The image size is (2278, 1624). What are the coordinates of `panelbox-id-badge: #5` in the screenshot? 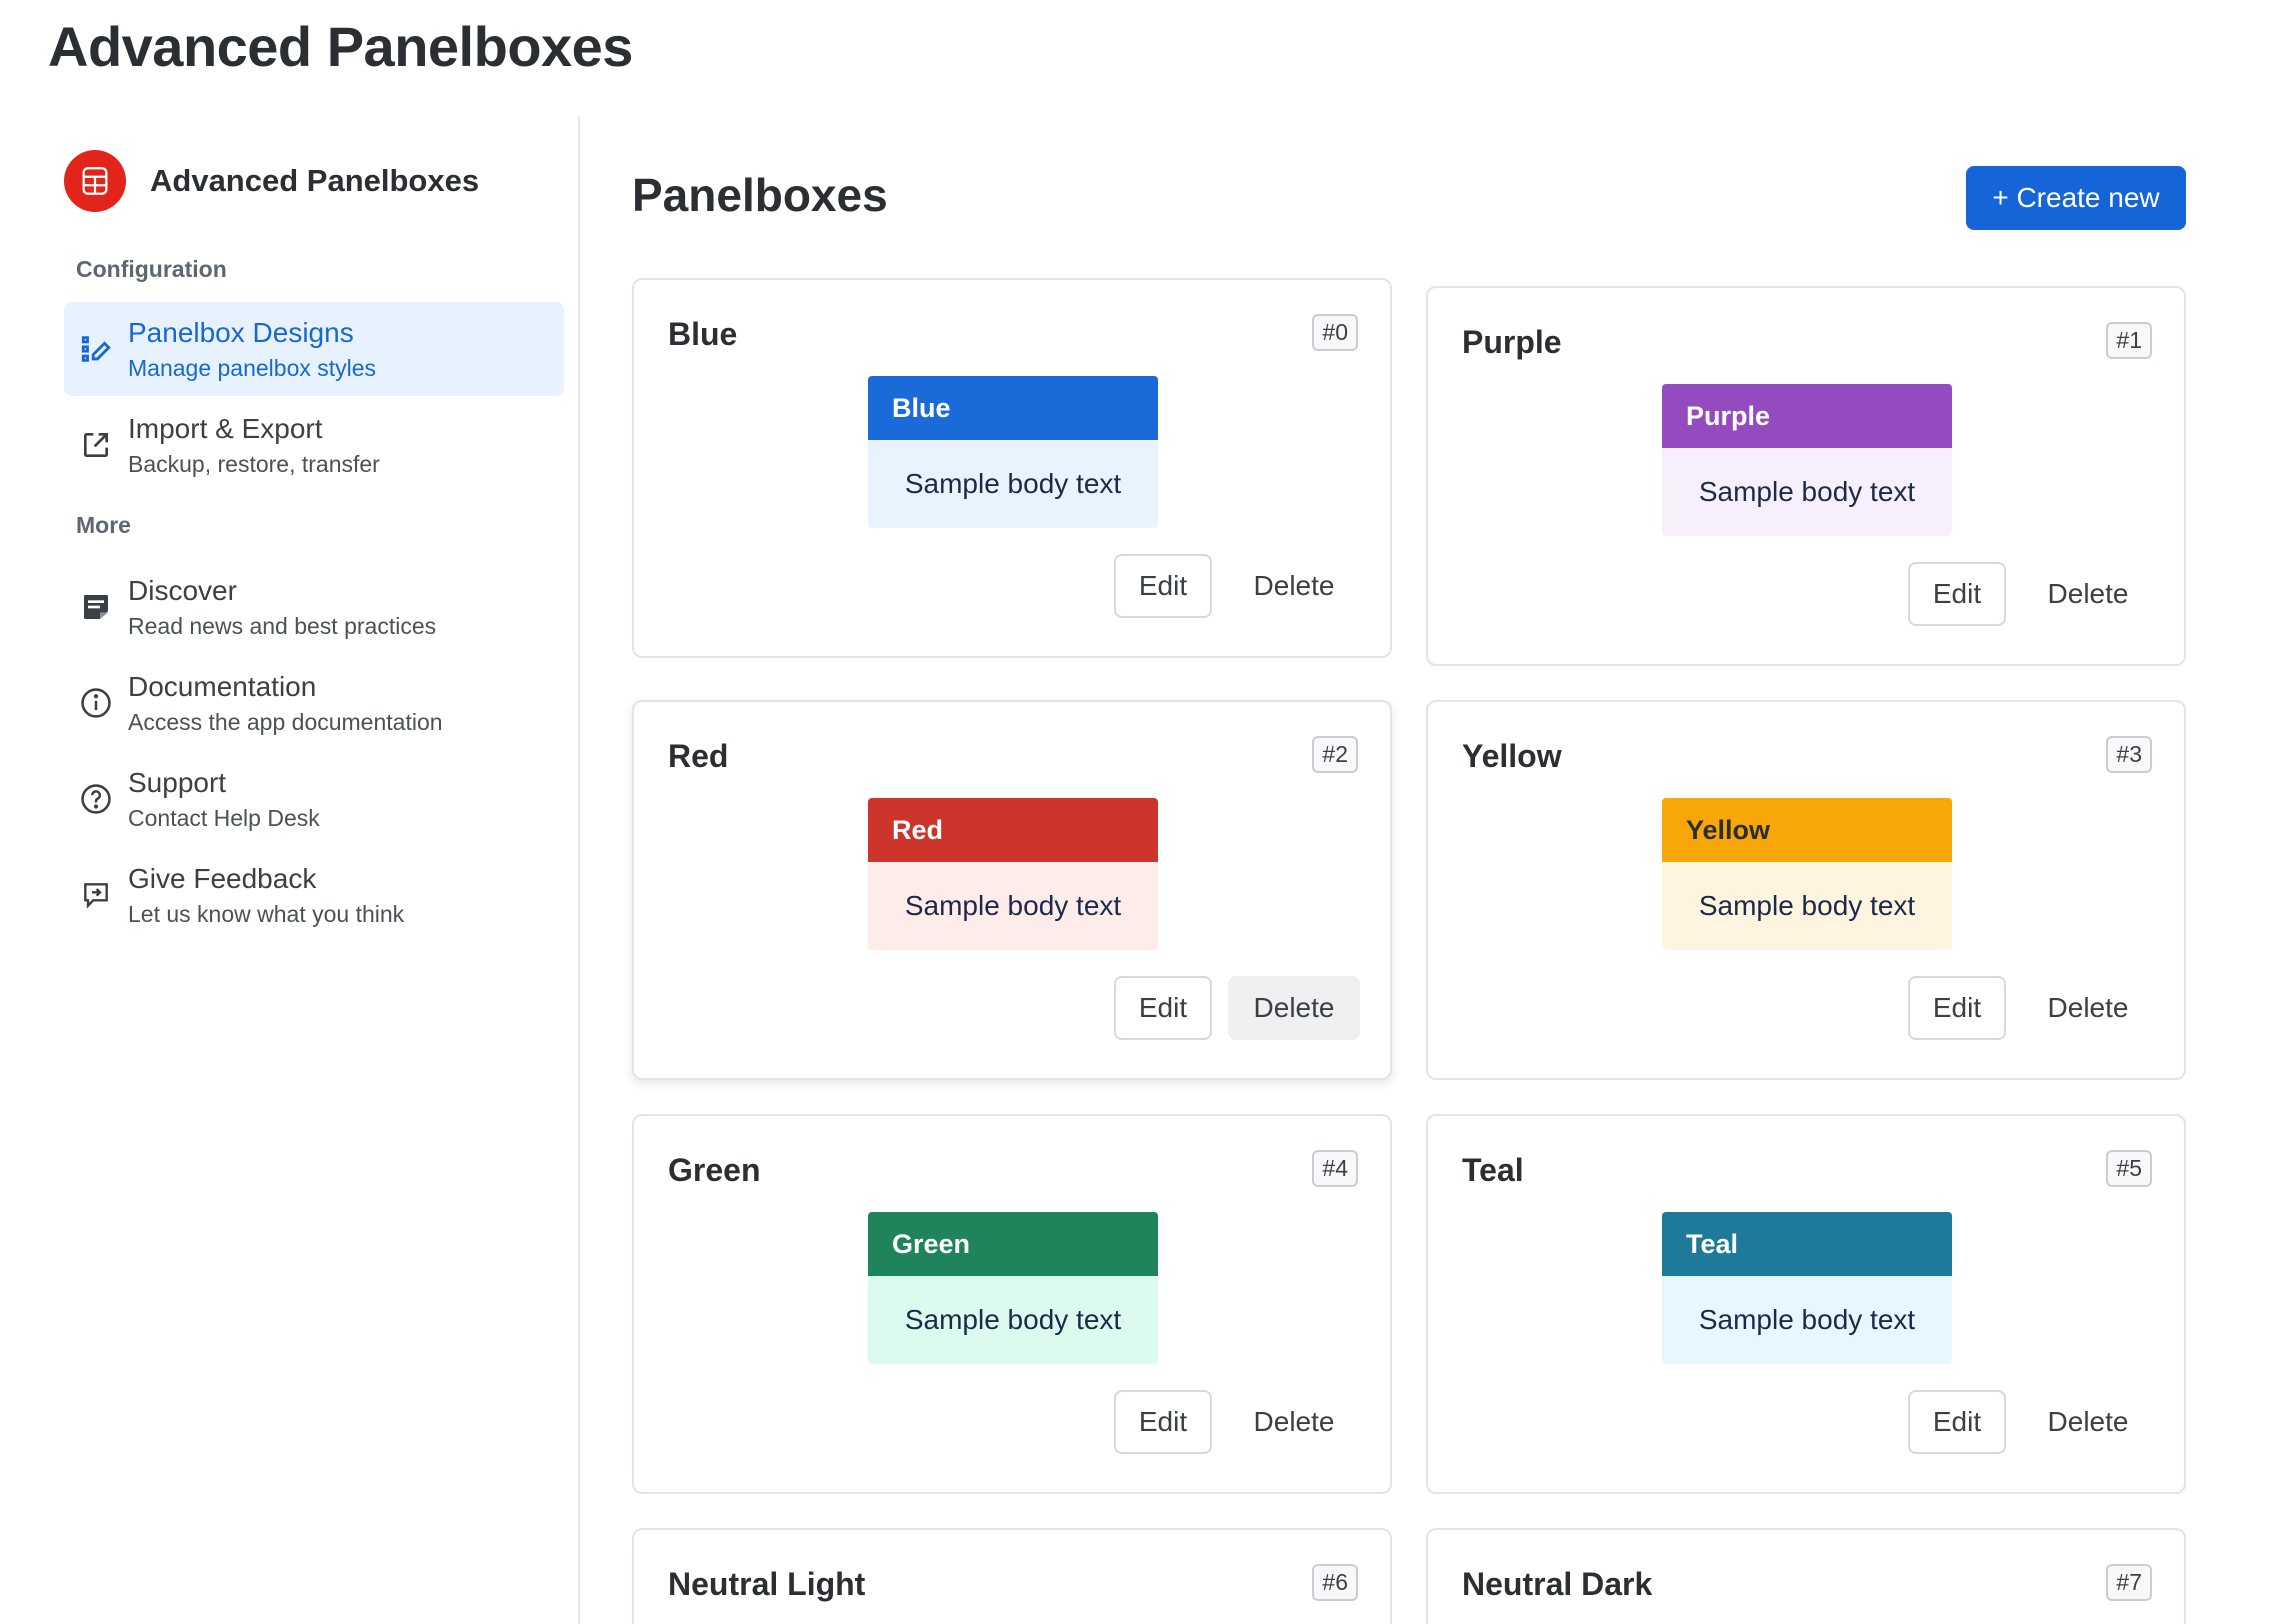 It's located at (2129, 1168).